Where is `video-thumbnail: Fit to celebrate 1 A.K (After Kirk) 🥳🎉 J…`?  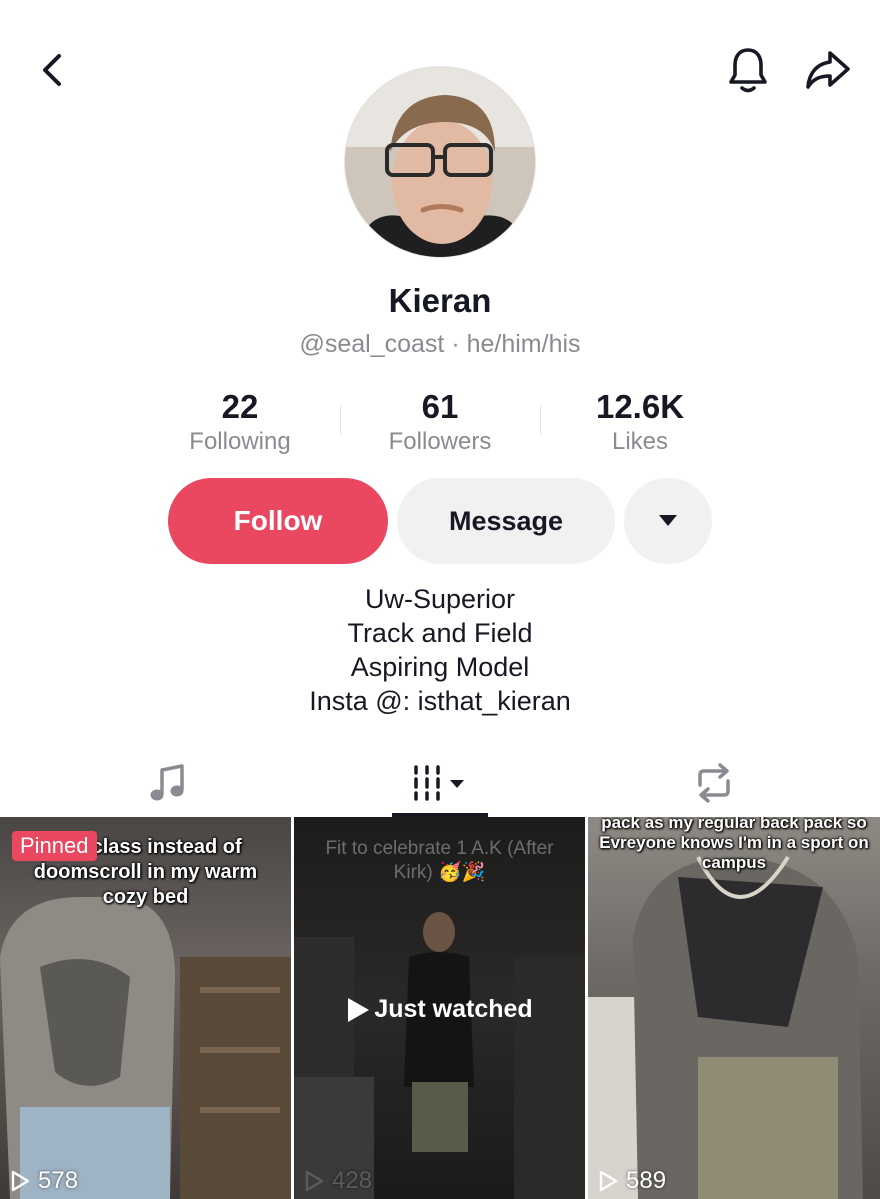 video-thumbnail: Fit to celebrate 1 A.K (After Kirk) 🥳🎉 J… is located at coordinates (439, 1008).